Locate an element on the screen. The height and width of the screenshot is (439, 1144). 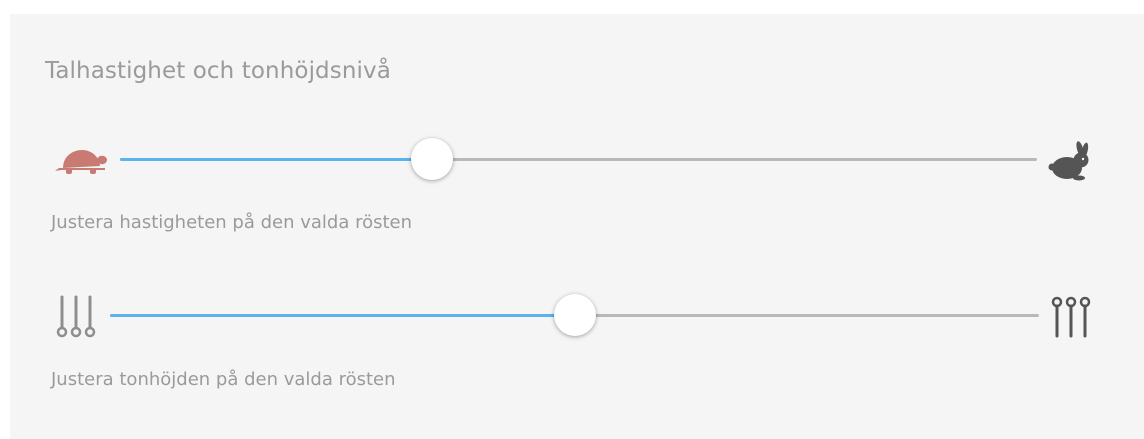
pitch-slider-thumb is located at coordinates (574, 315).